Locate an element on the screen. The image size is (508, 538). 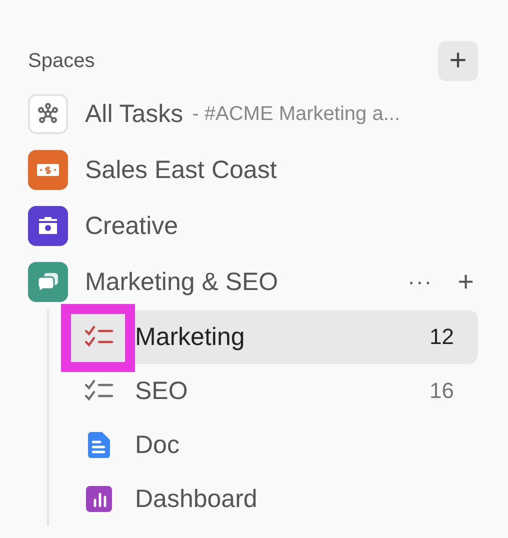
list-item: Doc is located at coordinates (270, 445).